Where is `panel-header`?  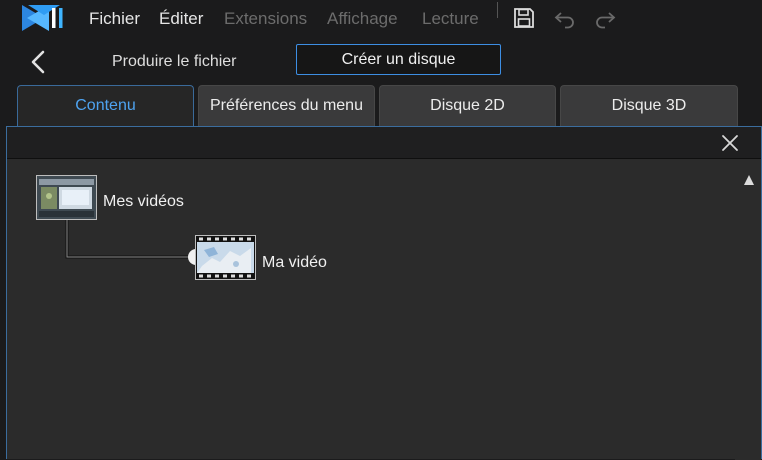
panel-header is located at coordinates (384, 143).